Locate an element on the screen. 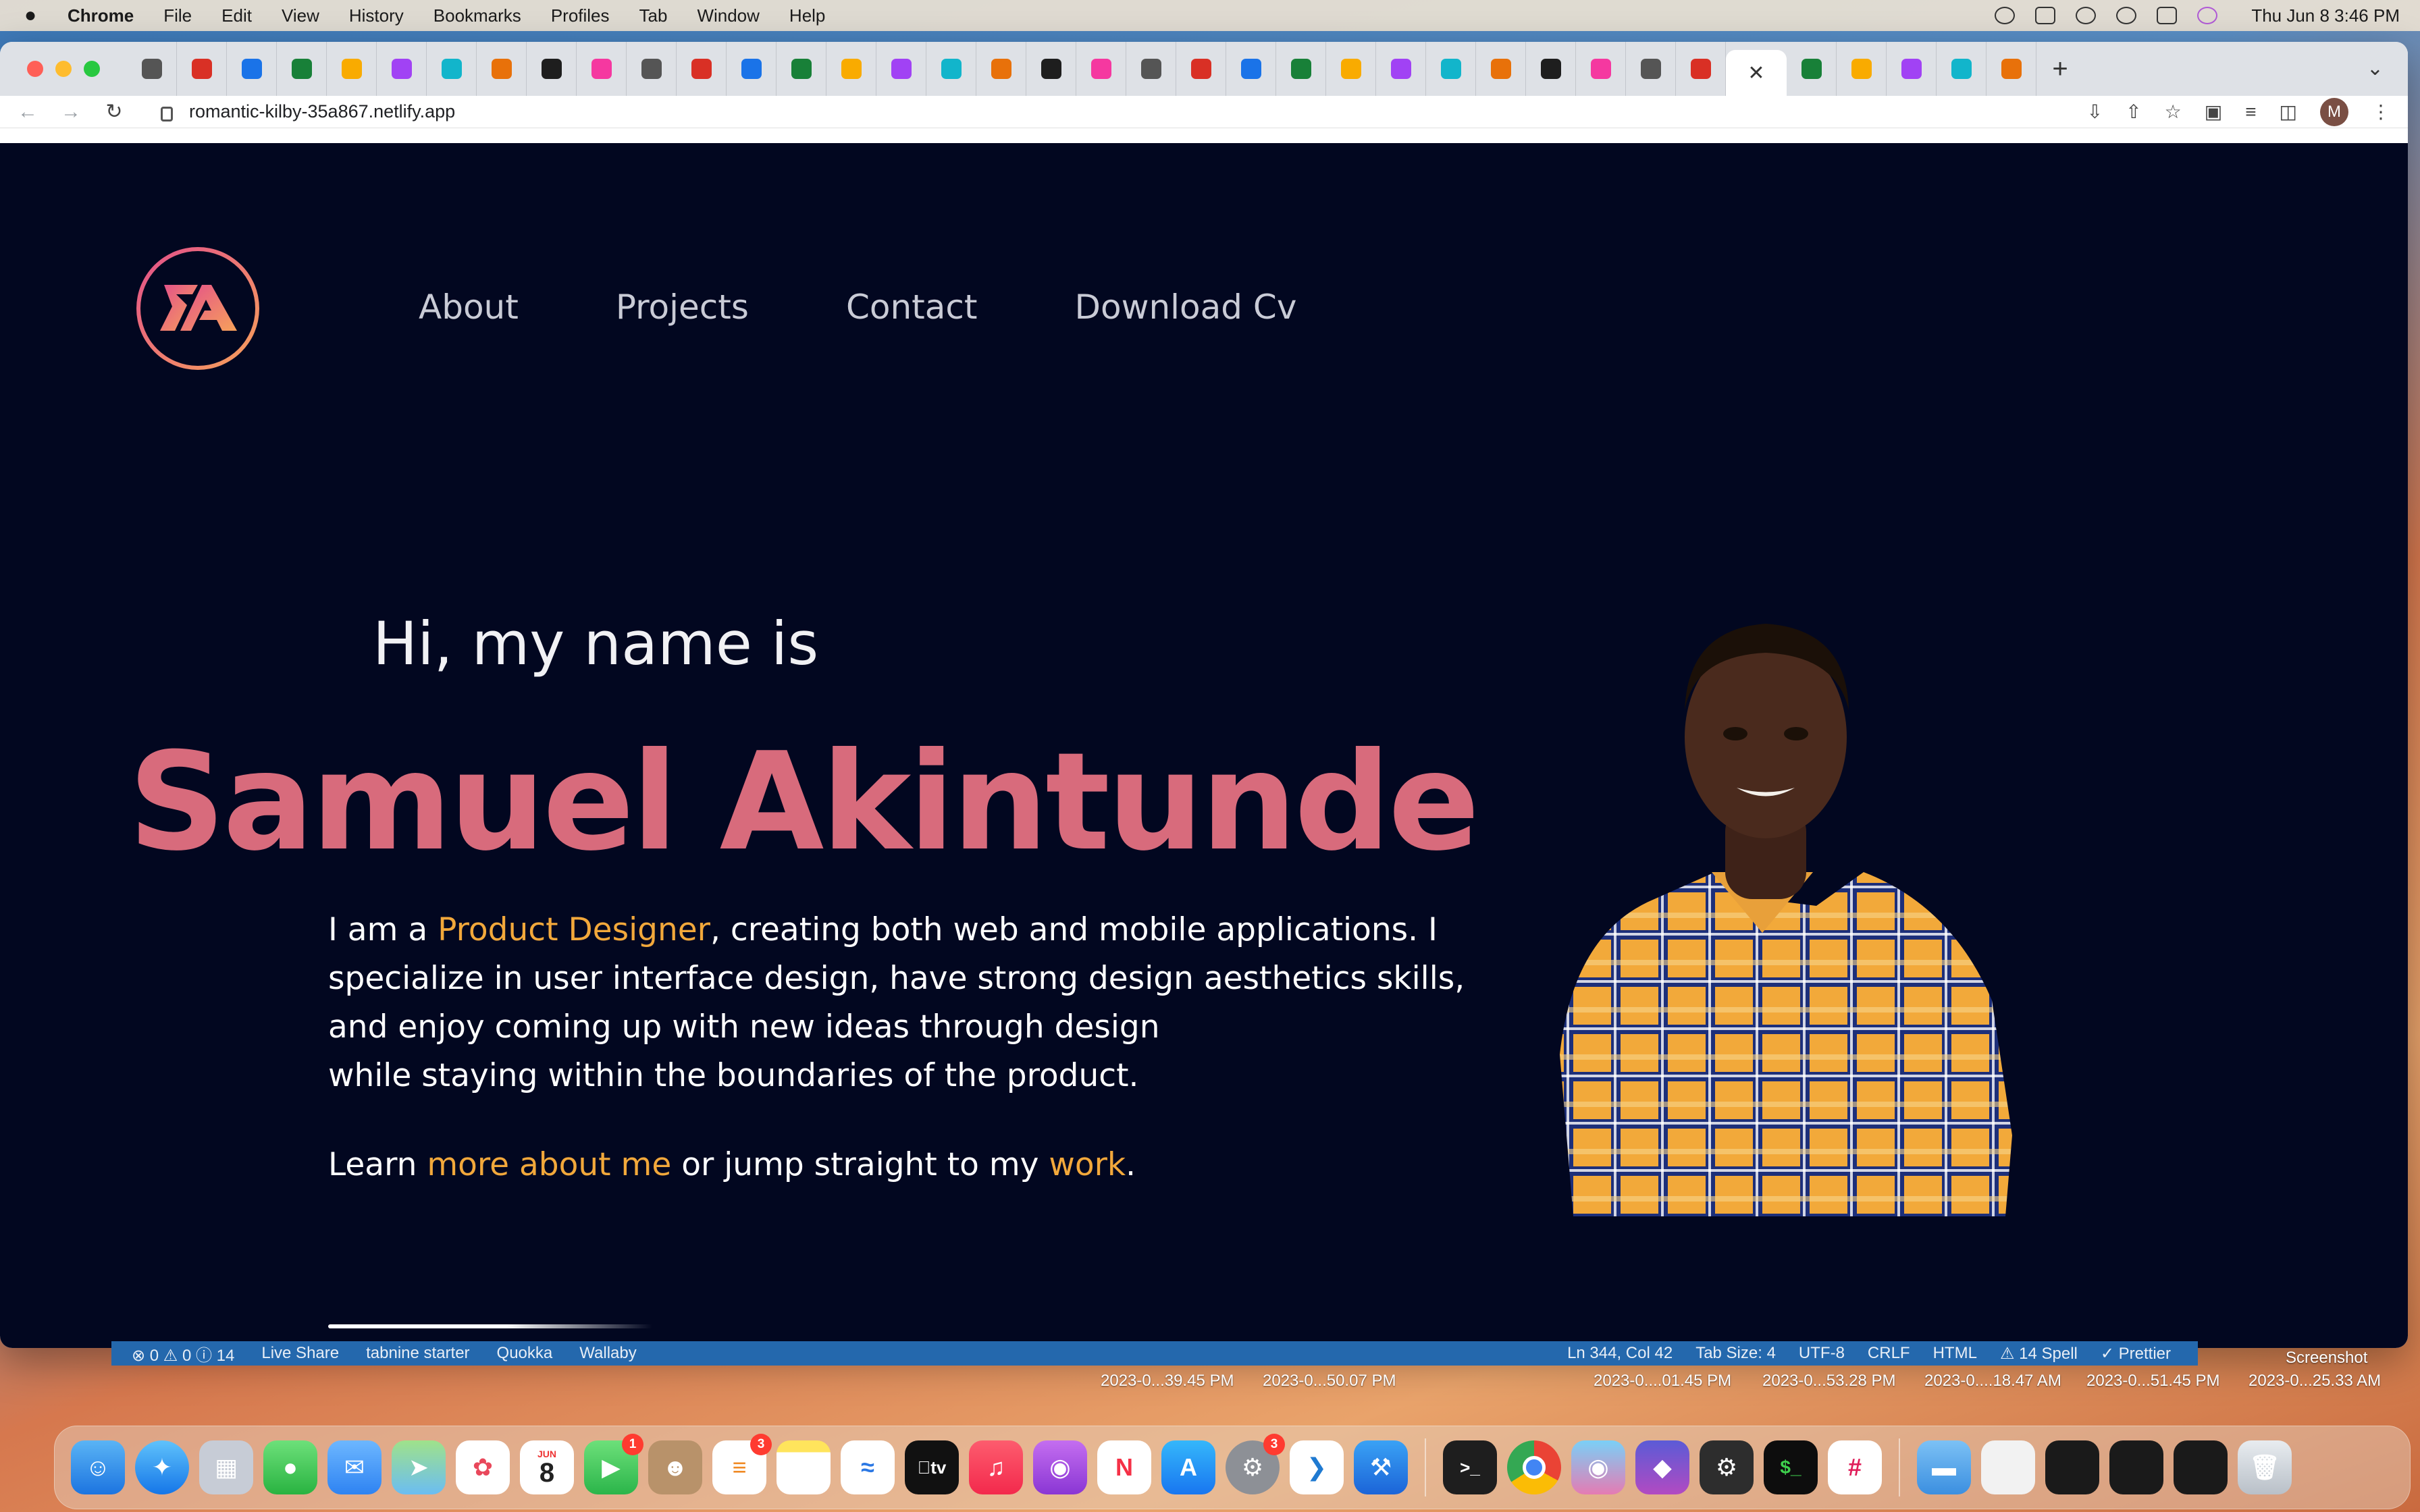 The width and height of the screenshot is (2420, 1512). siri-icon is located at coordinates (2207, 15).